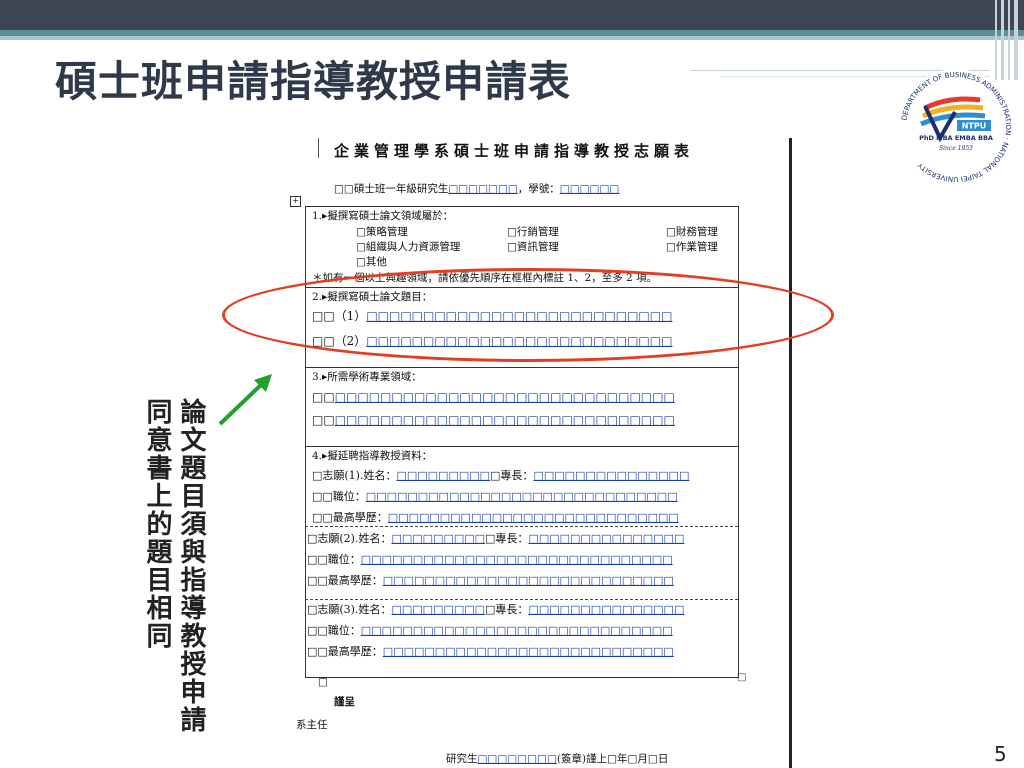  Describe the element at coordinates (345, 580) in the screenshot. I see `choice2-degree-label: □□最高學歷：` at that location.